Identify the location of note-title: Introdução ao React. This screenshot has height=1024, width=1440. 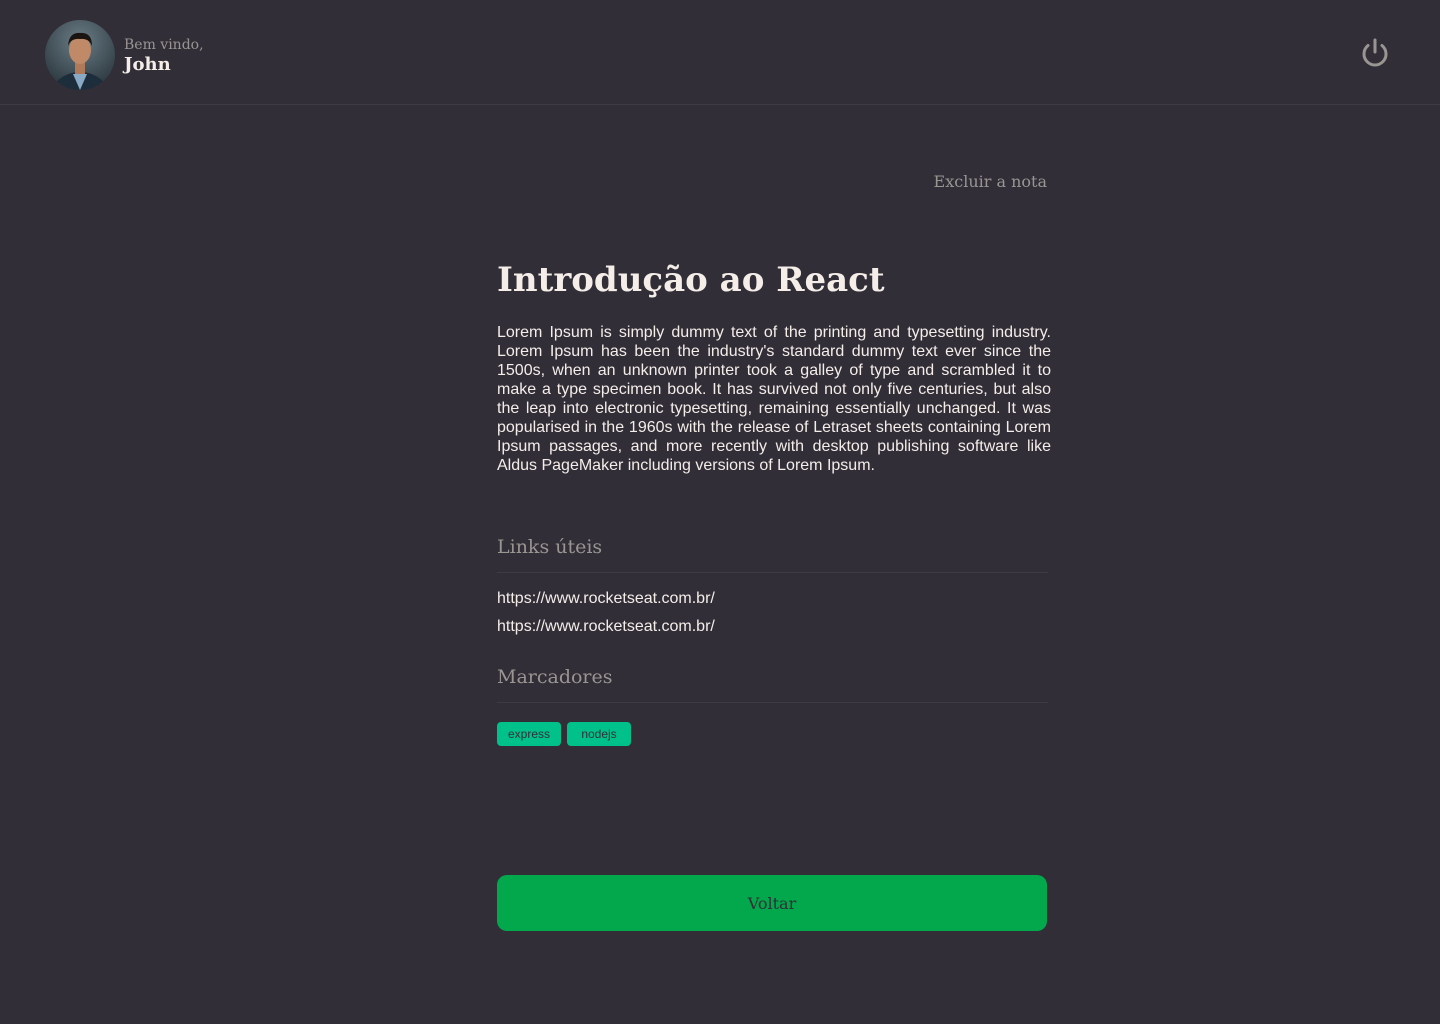
(691, 280).